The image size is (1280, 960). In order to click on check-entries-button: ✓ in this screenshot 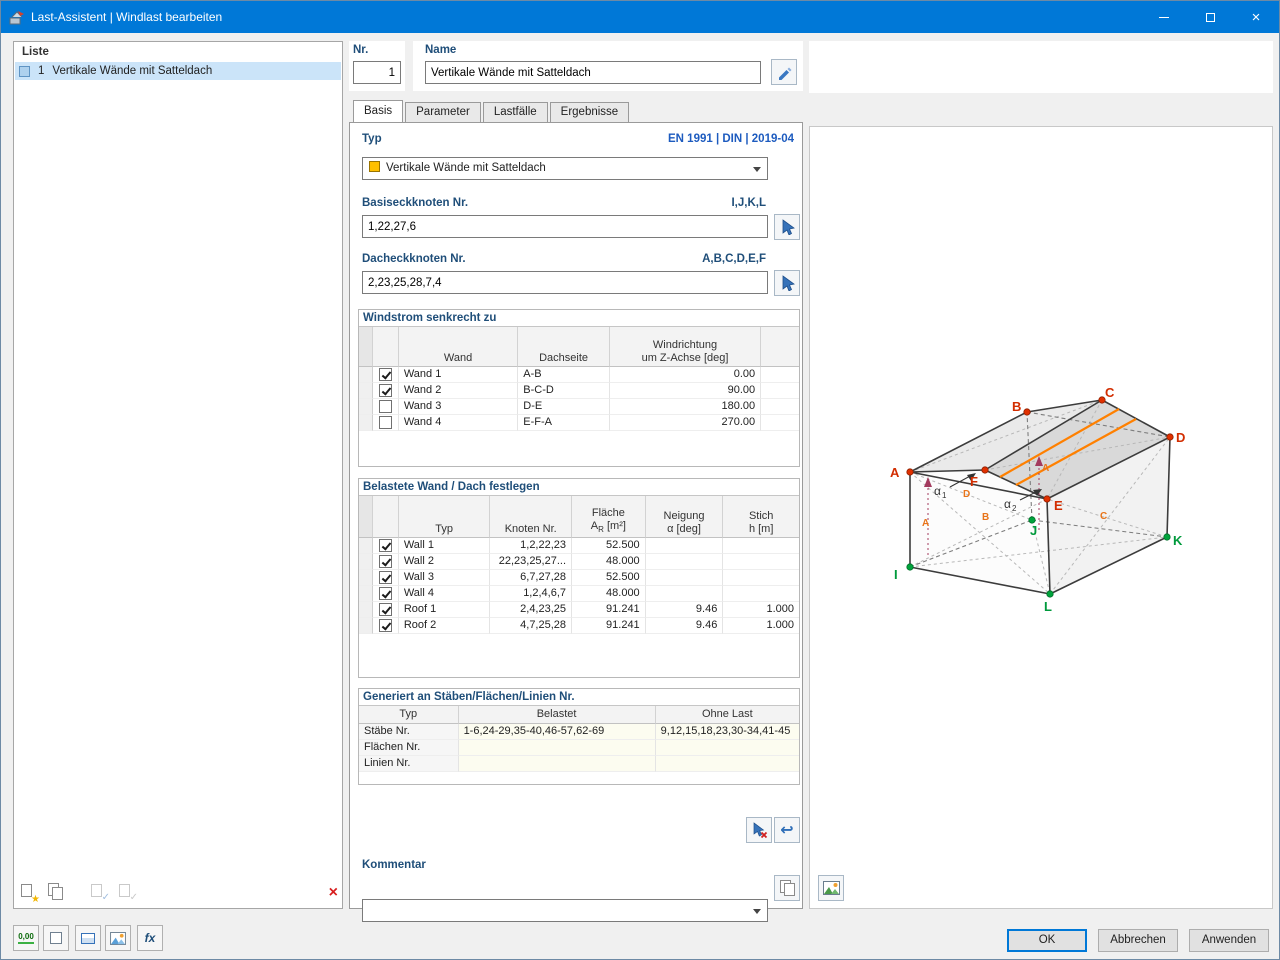, I will do `click(99, 893)`.